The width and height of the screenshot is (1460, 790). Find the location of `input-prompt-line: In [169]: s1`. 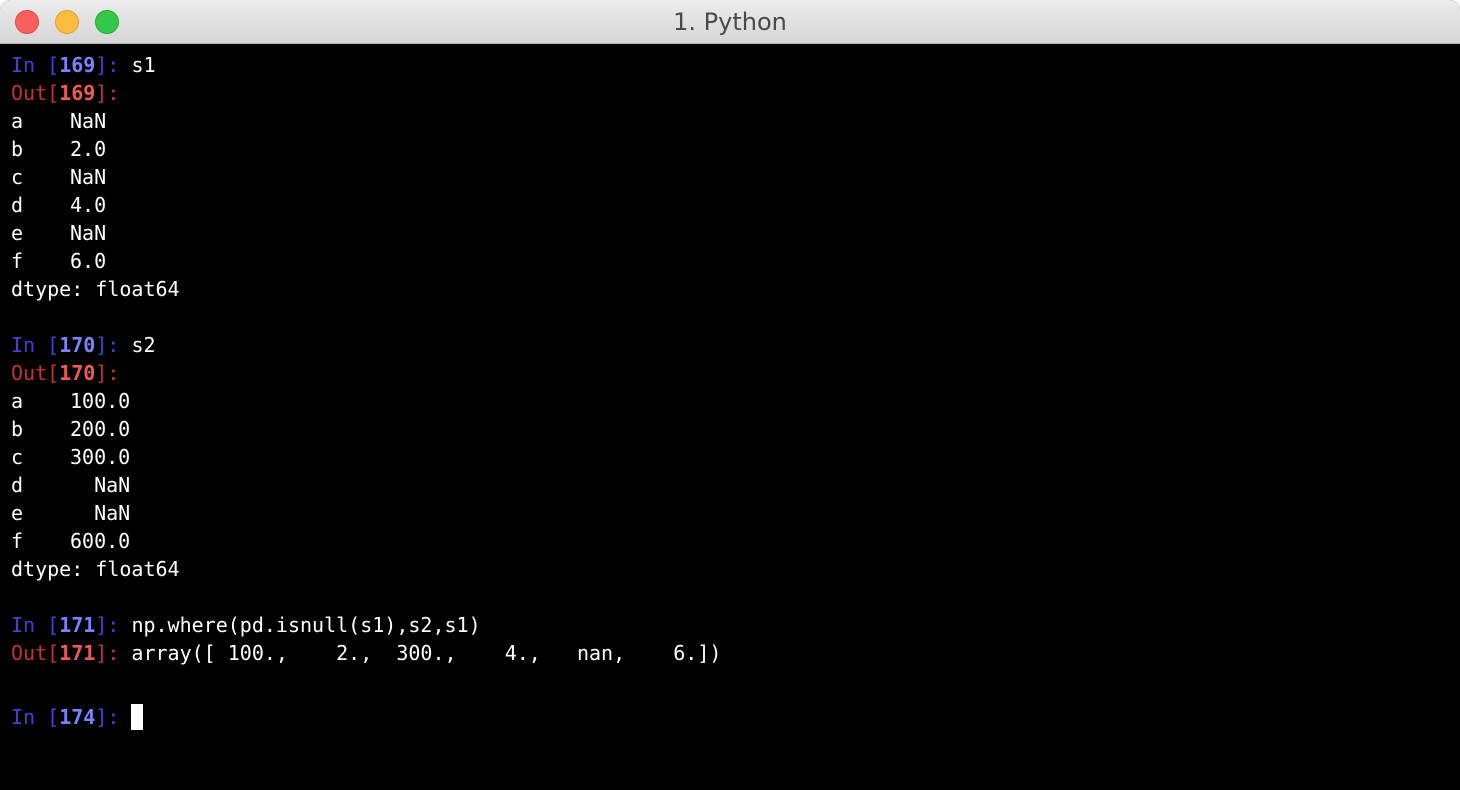

input-prompt-line: In [169]: s1 is located at coordinates (83, 65).